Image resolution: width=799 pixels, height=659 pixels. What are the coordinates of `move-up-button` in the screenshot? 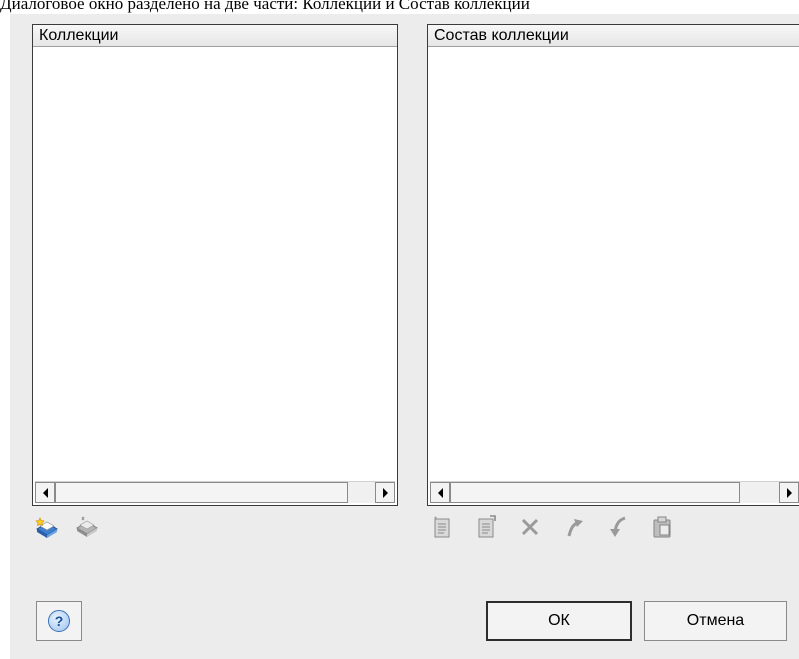 It's located at (574, 527).